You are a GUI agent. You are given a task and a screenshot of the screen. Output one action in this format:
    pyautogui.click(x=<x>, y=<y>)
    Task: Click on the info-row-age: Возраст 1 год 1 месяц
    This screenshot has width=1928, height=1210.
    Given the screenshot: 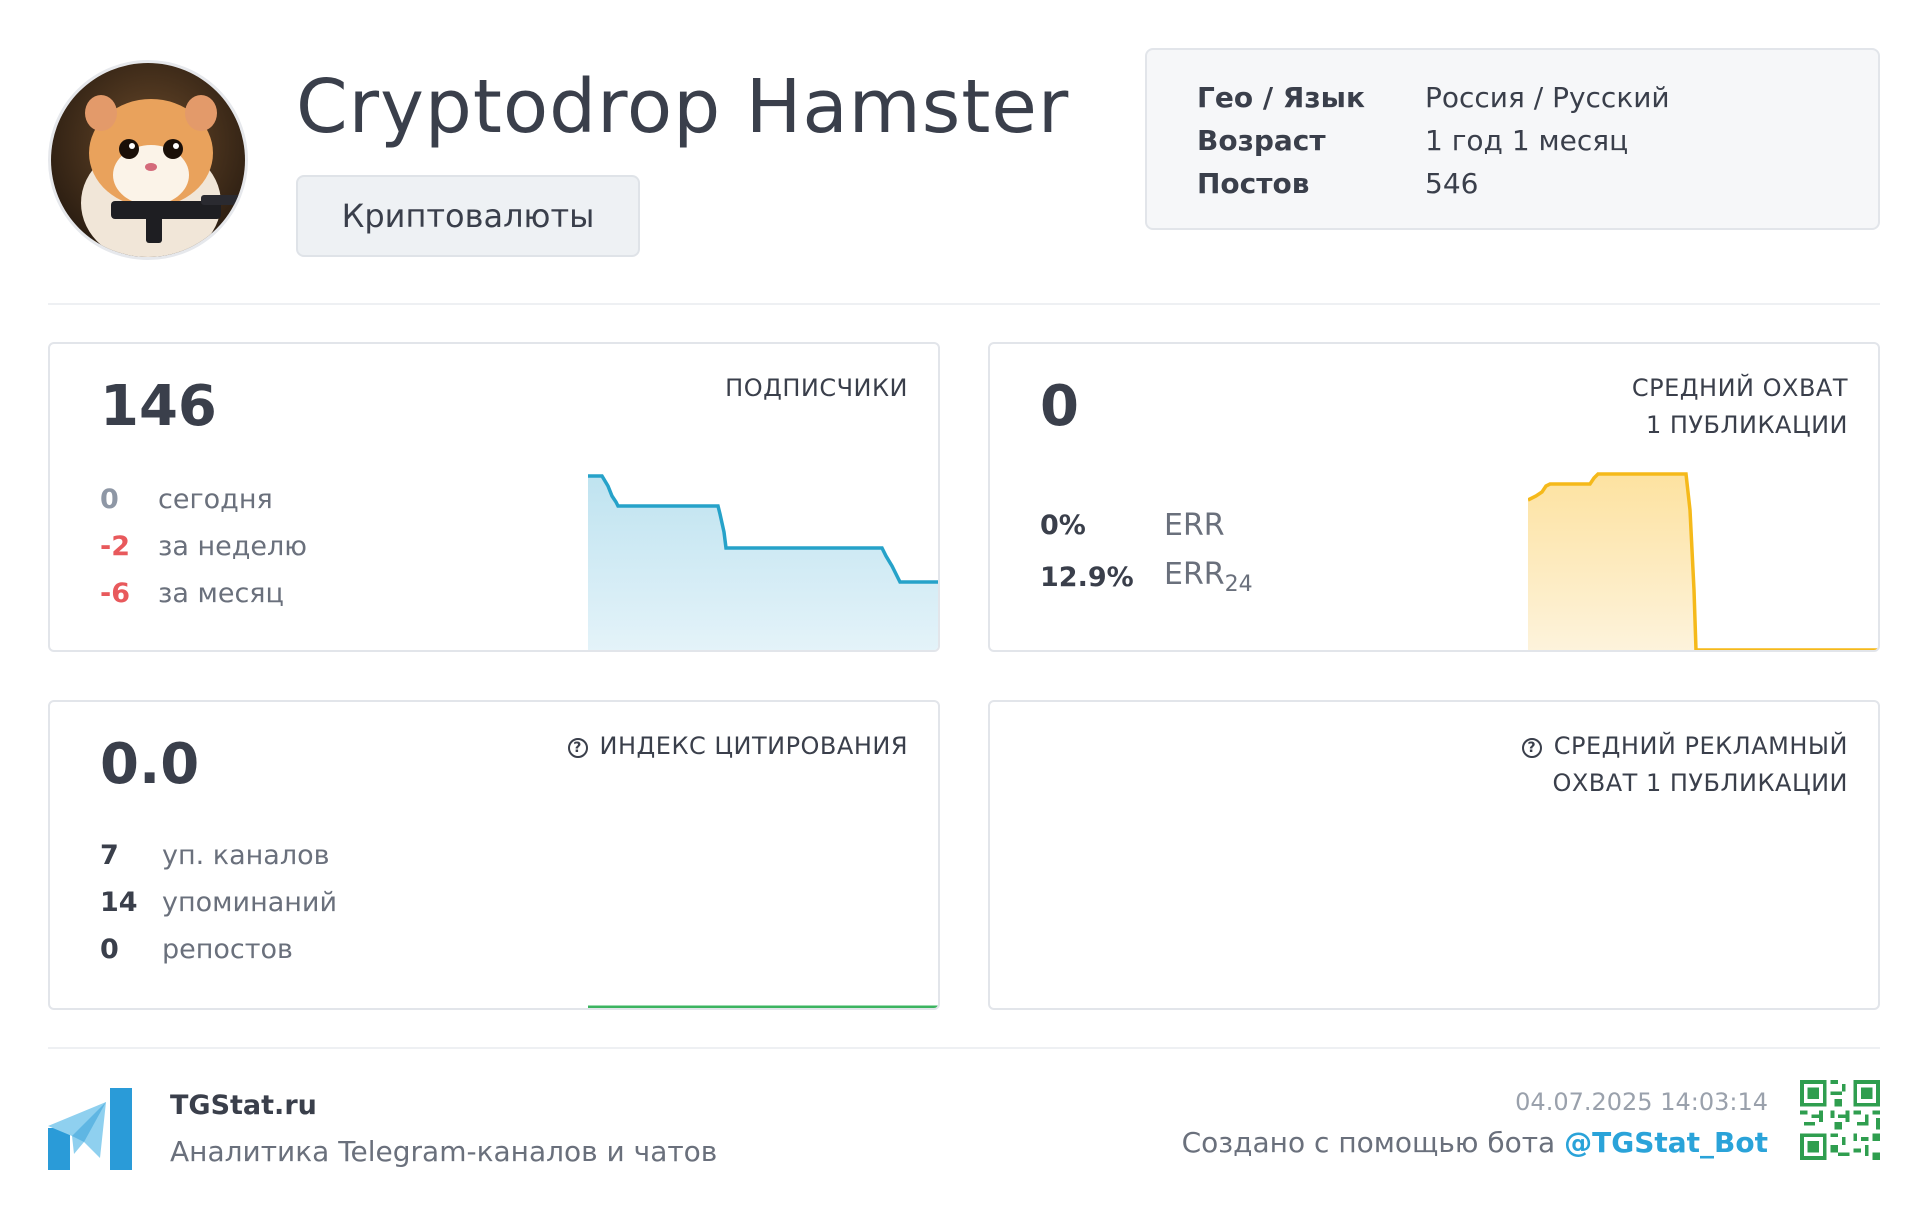 What is the action you would take?
    pyautogui.click(x=1537, y=140)
    